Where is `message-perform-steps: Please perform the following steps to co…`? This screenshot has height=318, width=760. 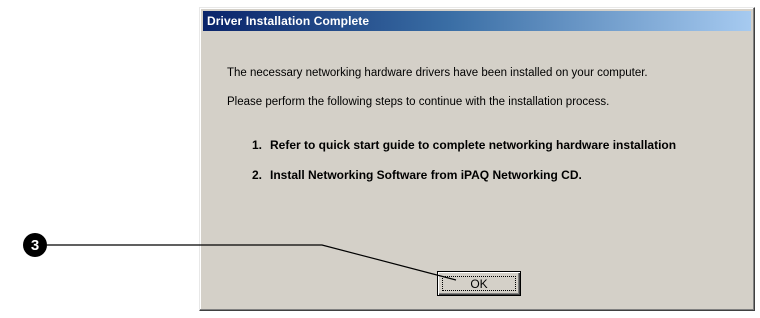 message-perform-steps: Please perform the following steps to co… is located at coordinates (418, 102).